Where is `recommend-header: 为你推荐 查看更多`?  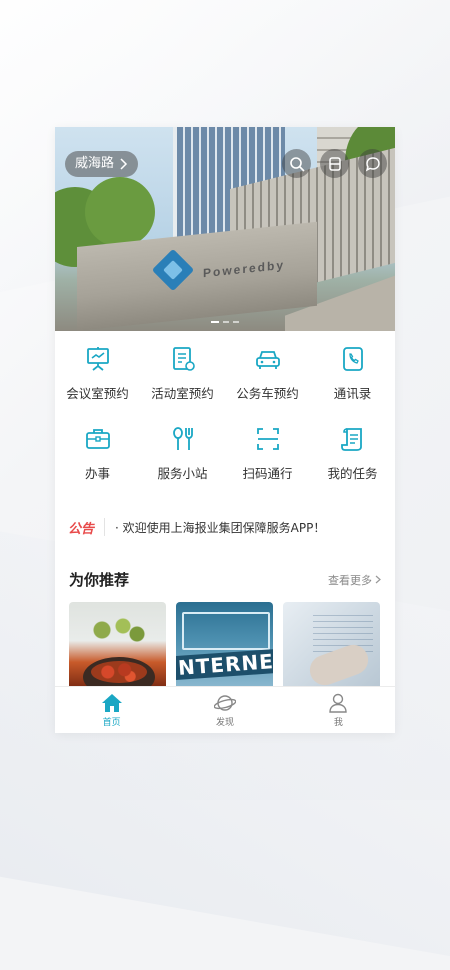 recommend-header: 为你推荐 查看更多 is located at coordinates (225, 579).